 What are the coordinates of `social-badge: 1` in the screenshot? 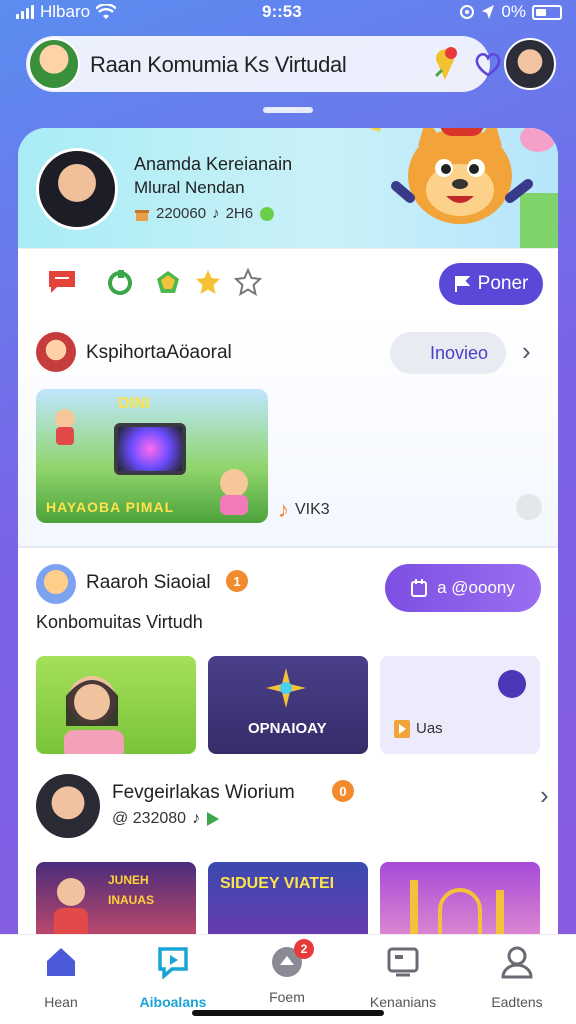 It's located at (237, 581).